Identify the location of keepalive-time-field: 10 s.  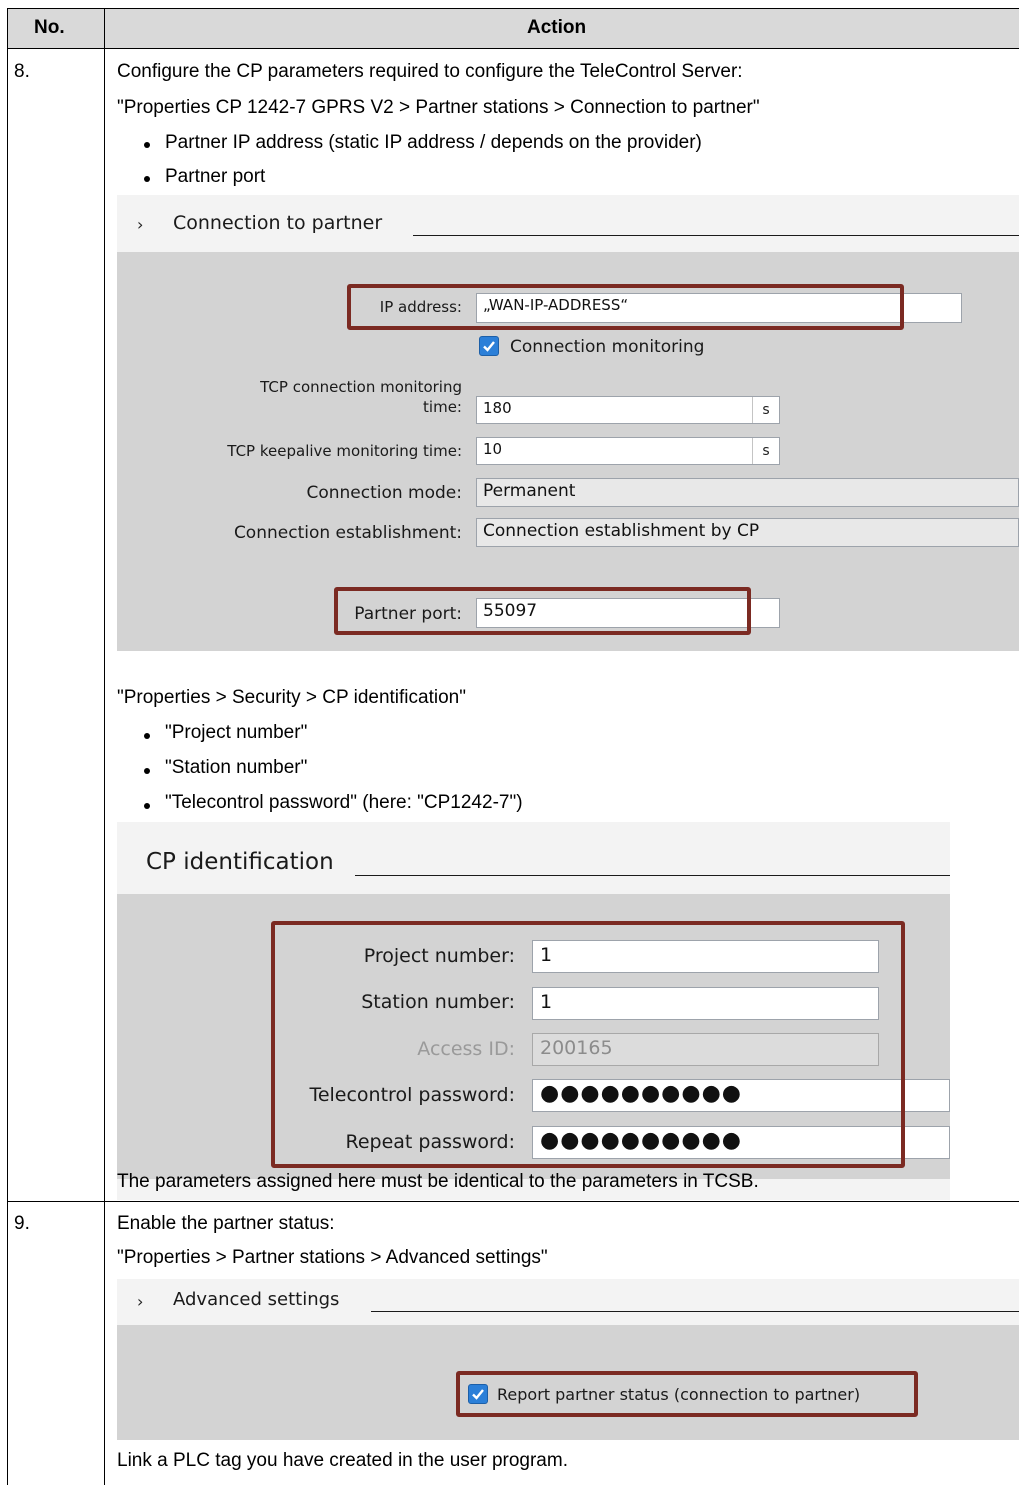
(628, 451).